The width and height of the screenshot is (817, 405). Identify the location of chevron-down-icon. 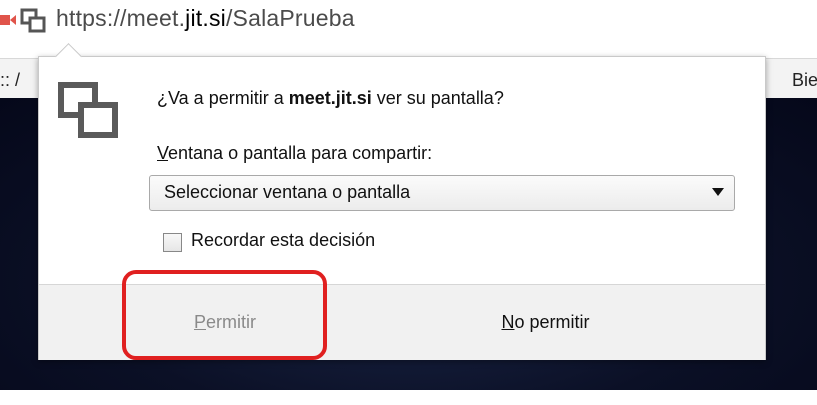
(718, 192).